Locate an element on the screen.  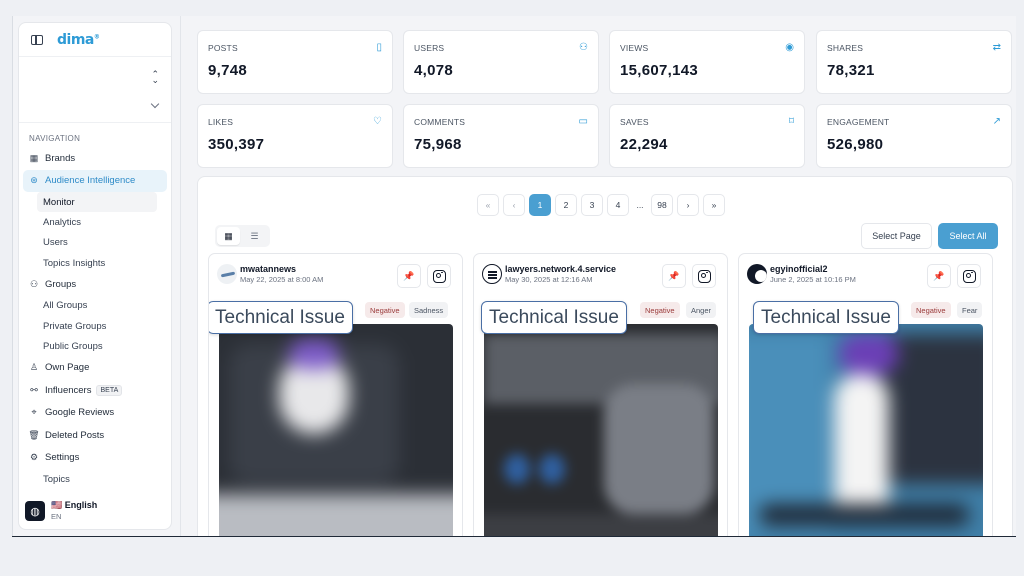
stat-card-users: USERS 4,078 ⚇ is located at coordinates (501, 62).